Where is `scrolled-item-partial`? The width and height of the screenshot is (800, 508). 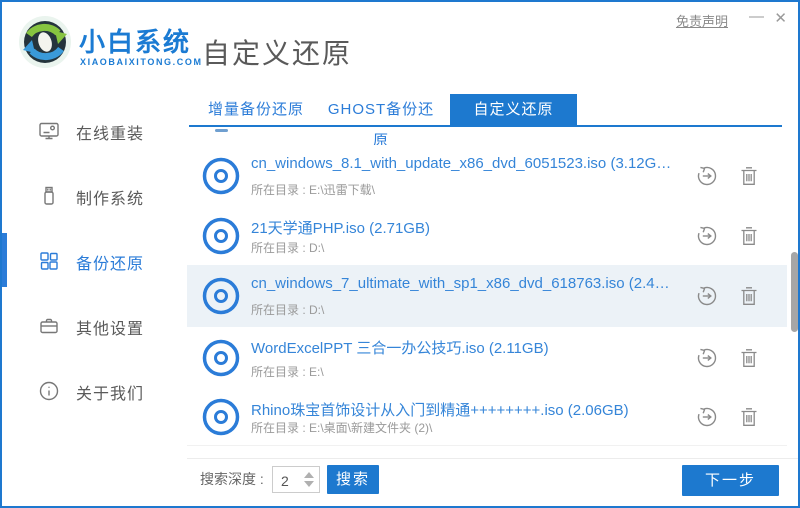 scrolled-item-partial is located at coordinates (221, 130).